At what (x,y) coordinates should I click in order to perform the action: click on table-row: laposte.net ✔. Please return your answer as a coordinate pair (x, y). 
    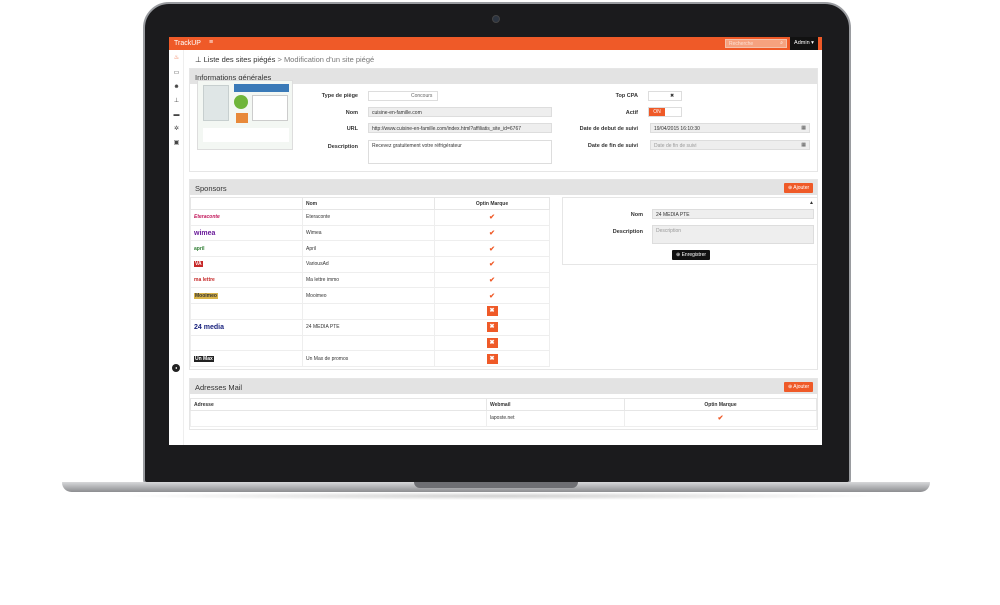
    Looking at the image, I should click on (503, 418).